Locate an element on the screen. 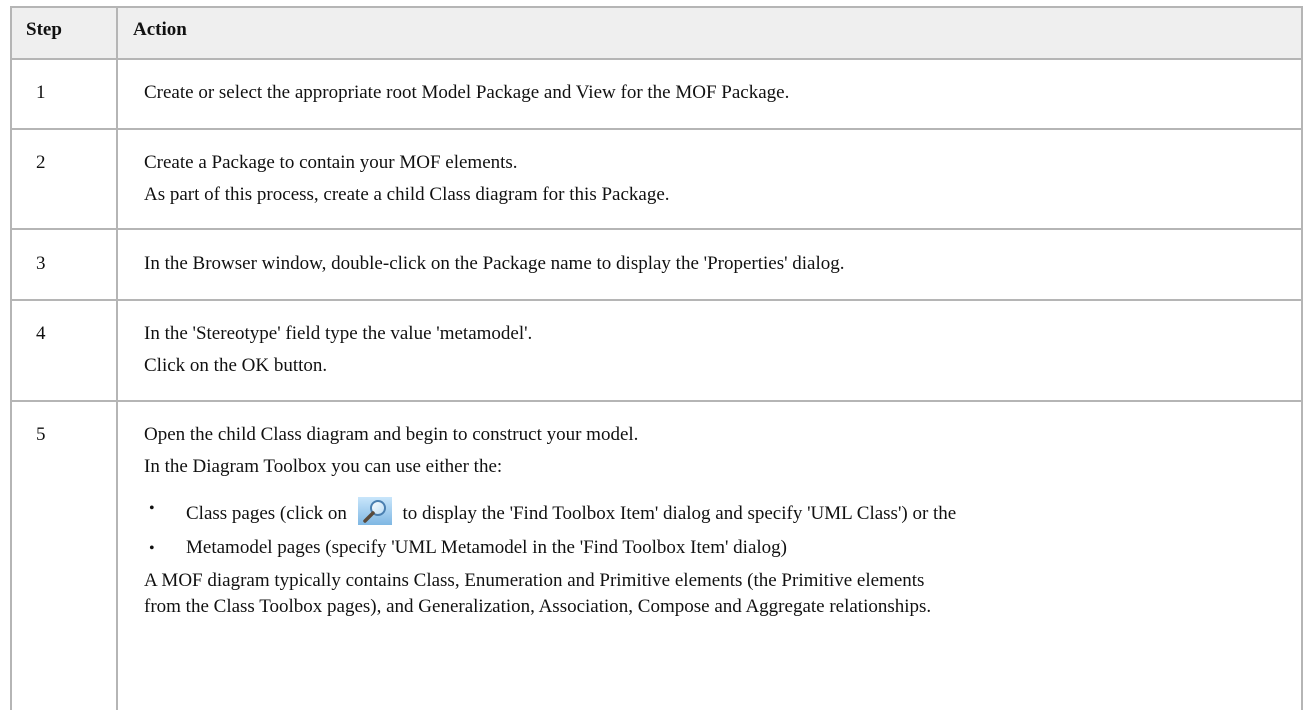  bullet-text-before: Class pages (click on is located at coordinates (266, 513).